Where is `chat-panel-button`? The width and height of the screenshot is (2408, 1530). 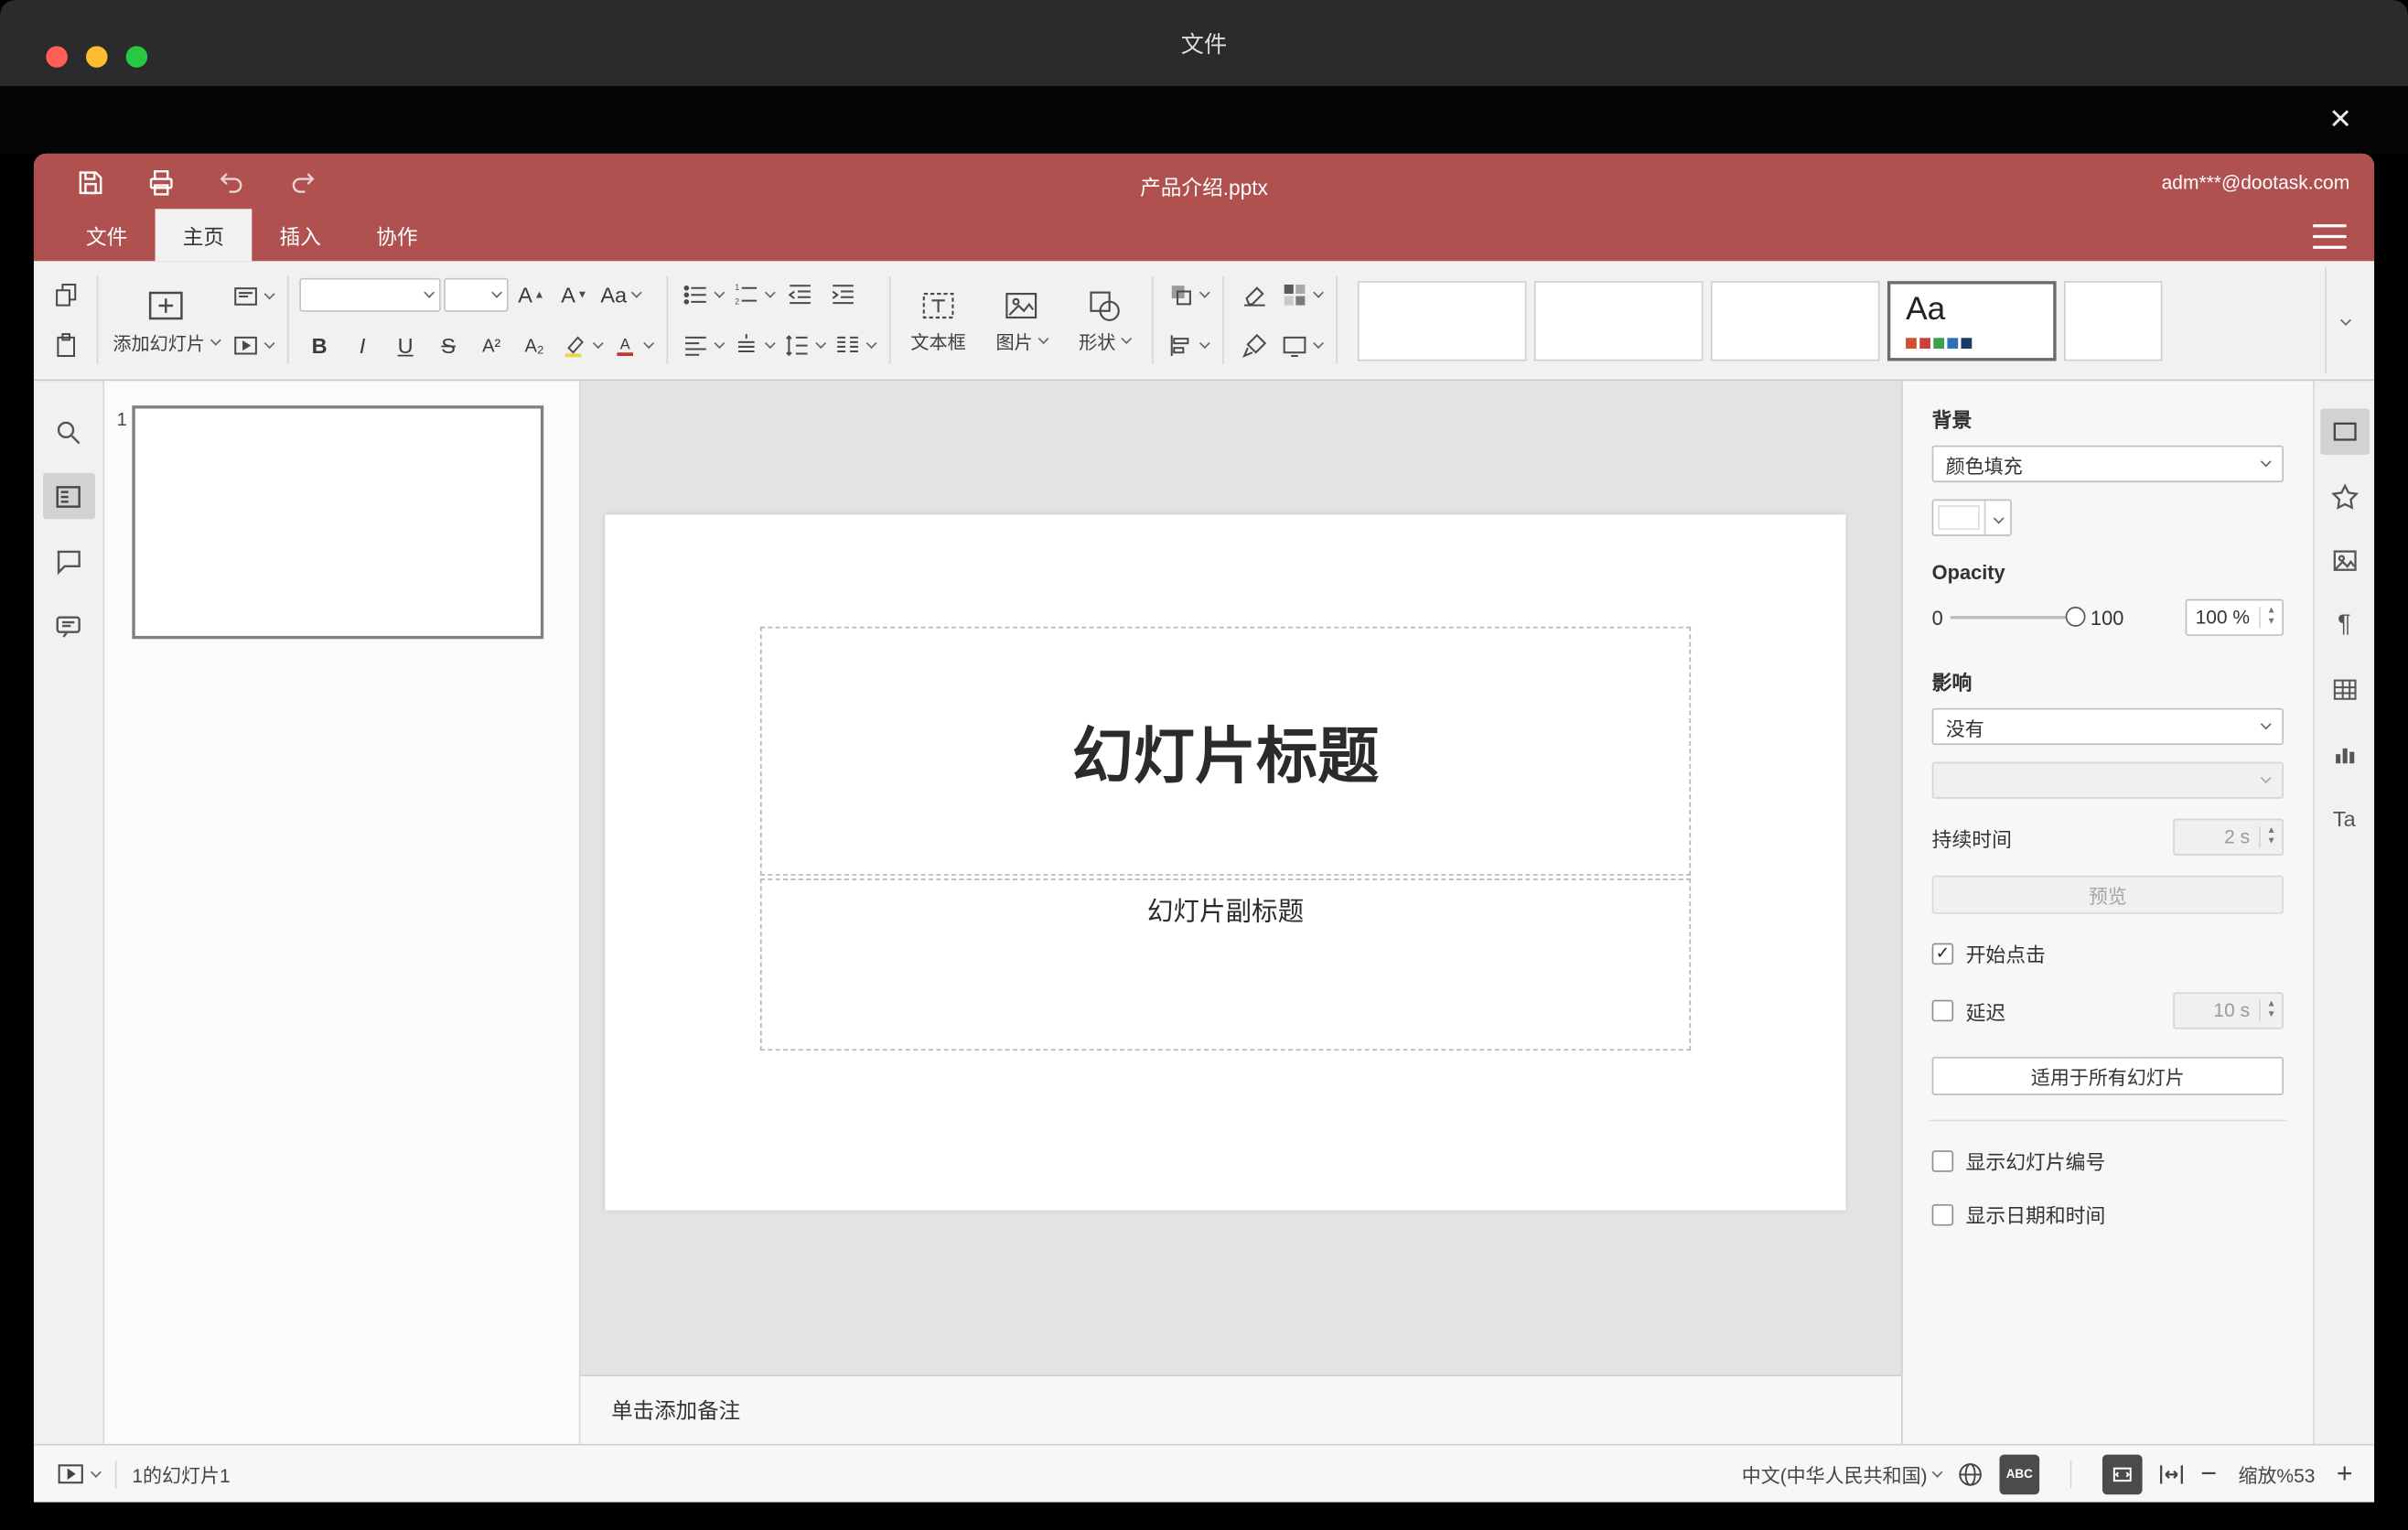
chat-panel-button is located at coordinates (68, 625).